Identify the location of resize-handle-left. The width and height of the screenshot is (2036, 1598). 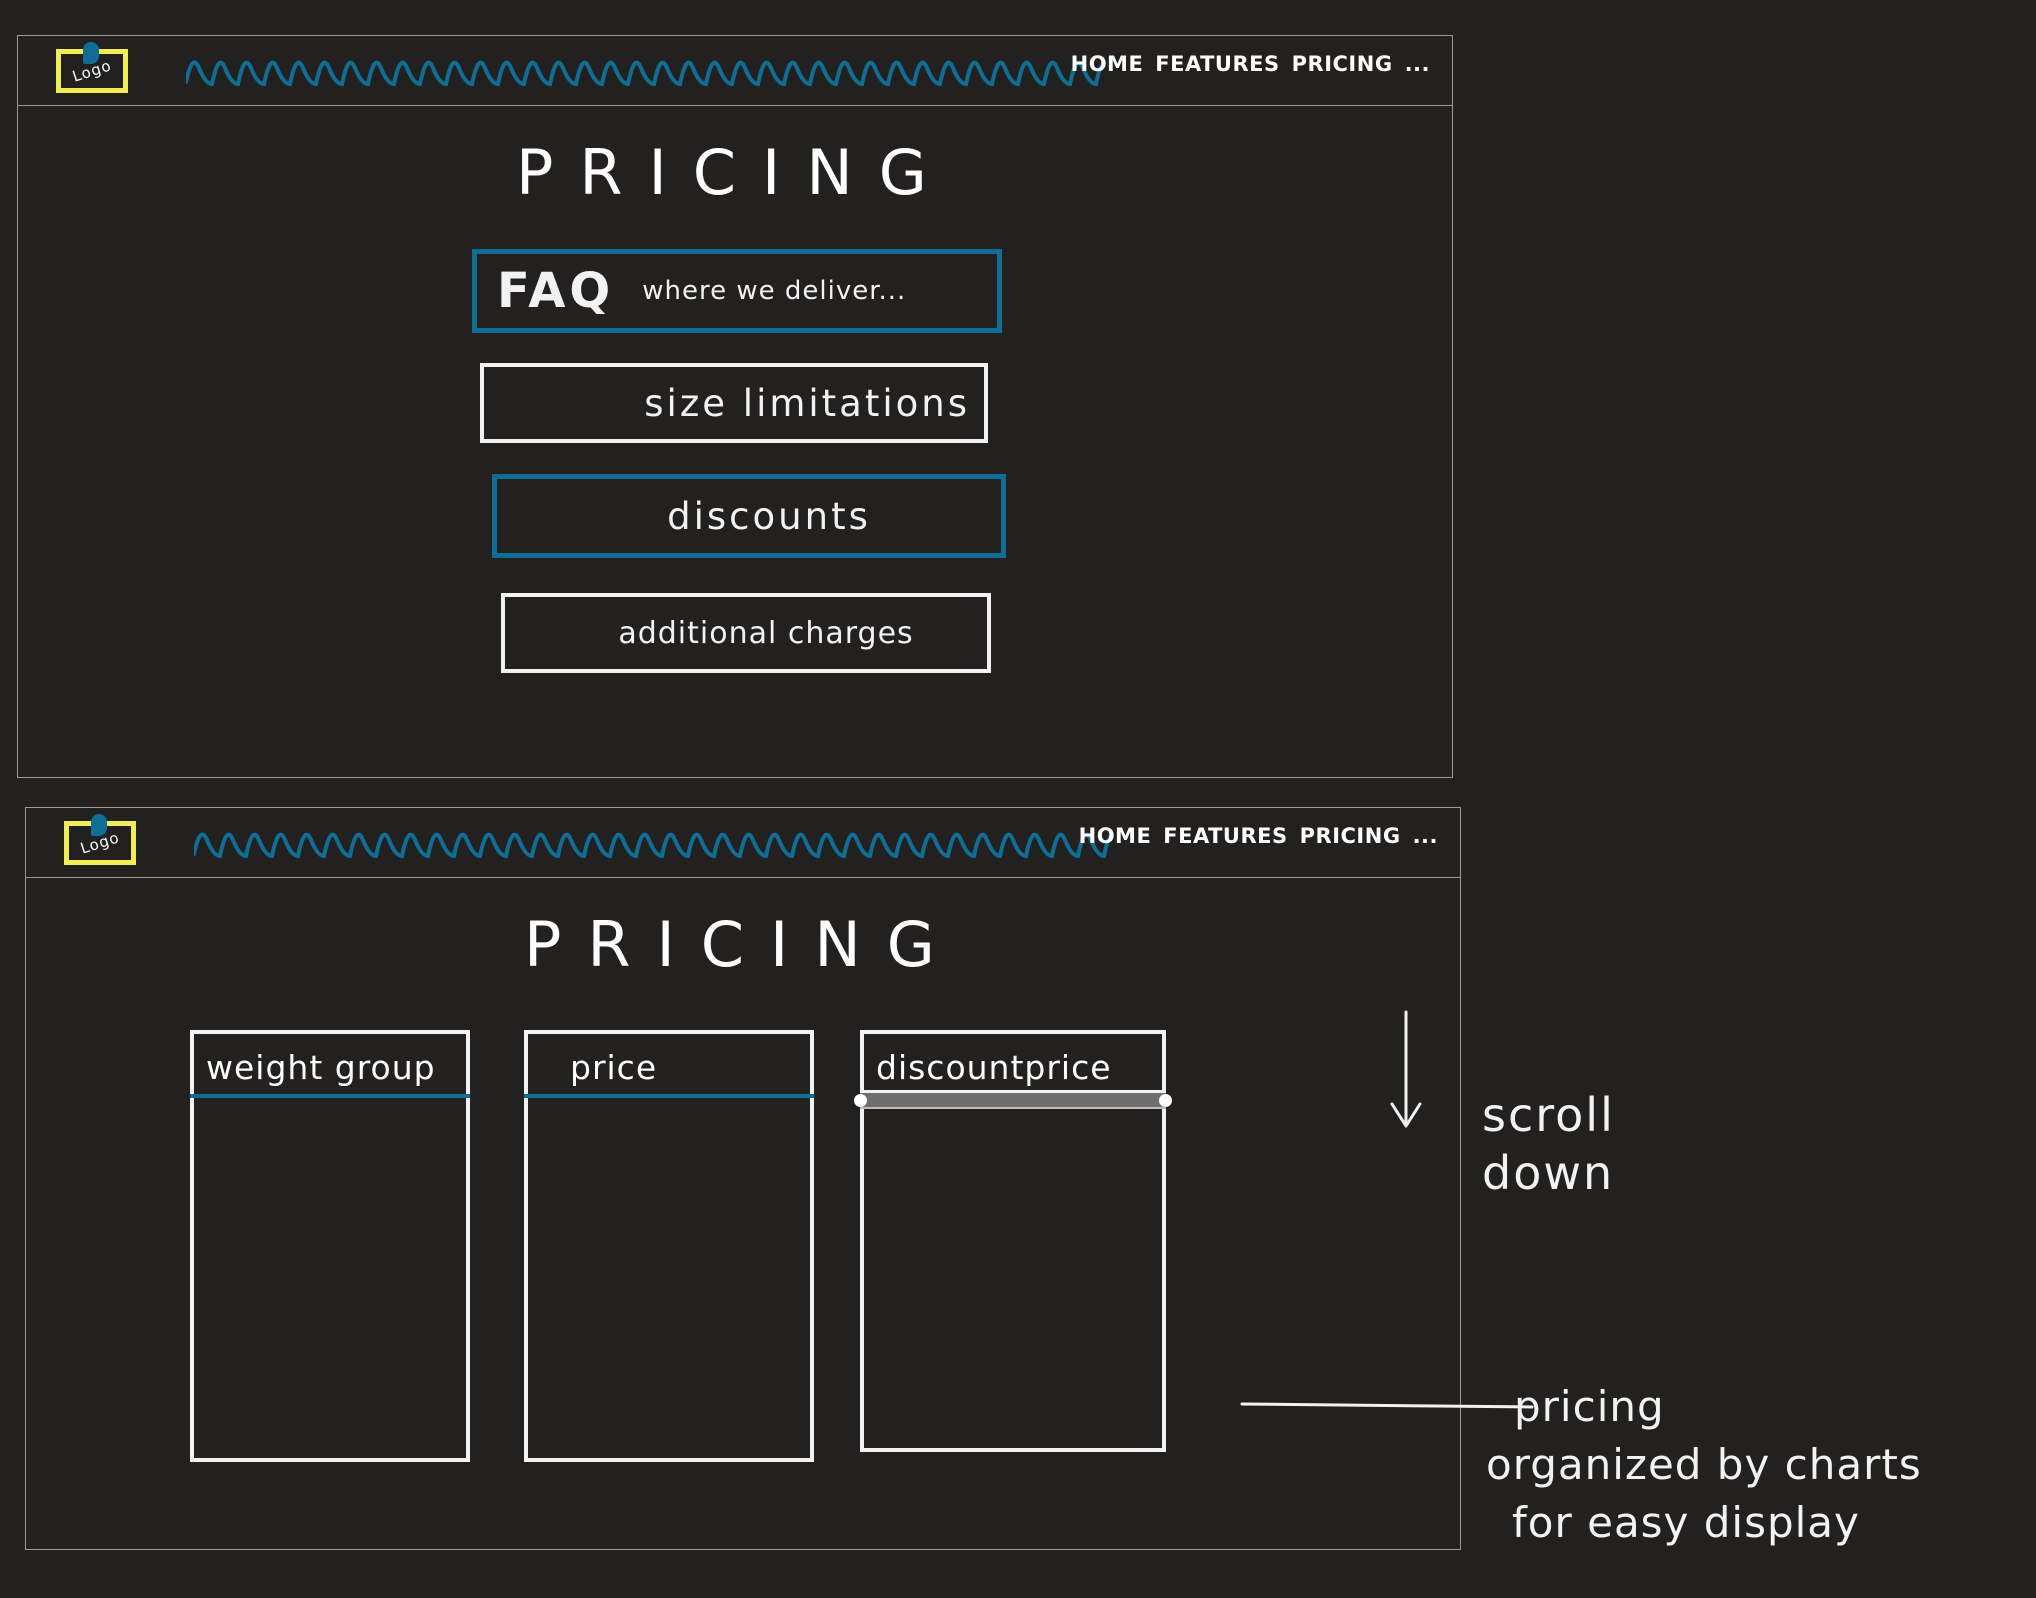
(860, 1100).